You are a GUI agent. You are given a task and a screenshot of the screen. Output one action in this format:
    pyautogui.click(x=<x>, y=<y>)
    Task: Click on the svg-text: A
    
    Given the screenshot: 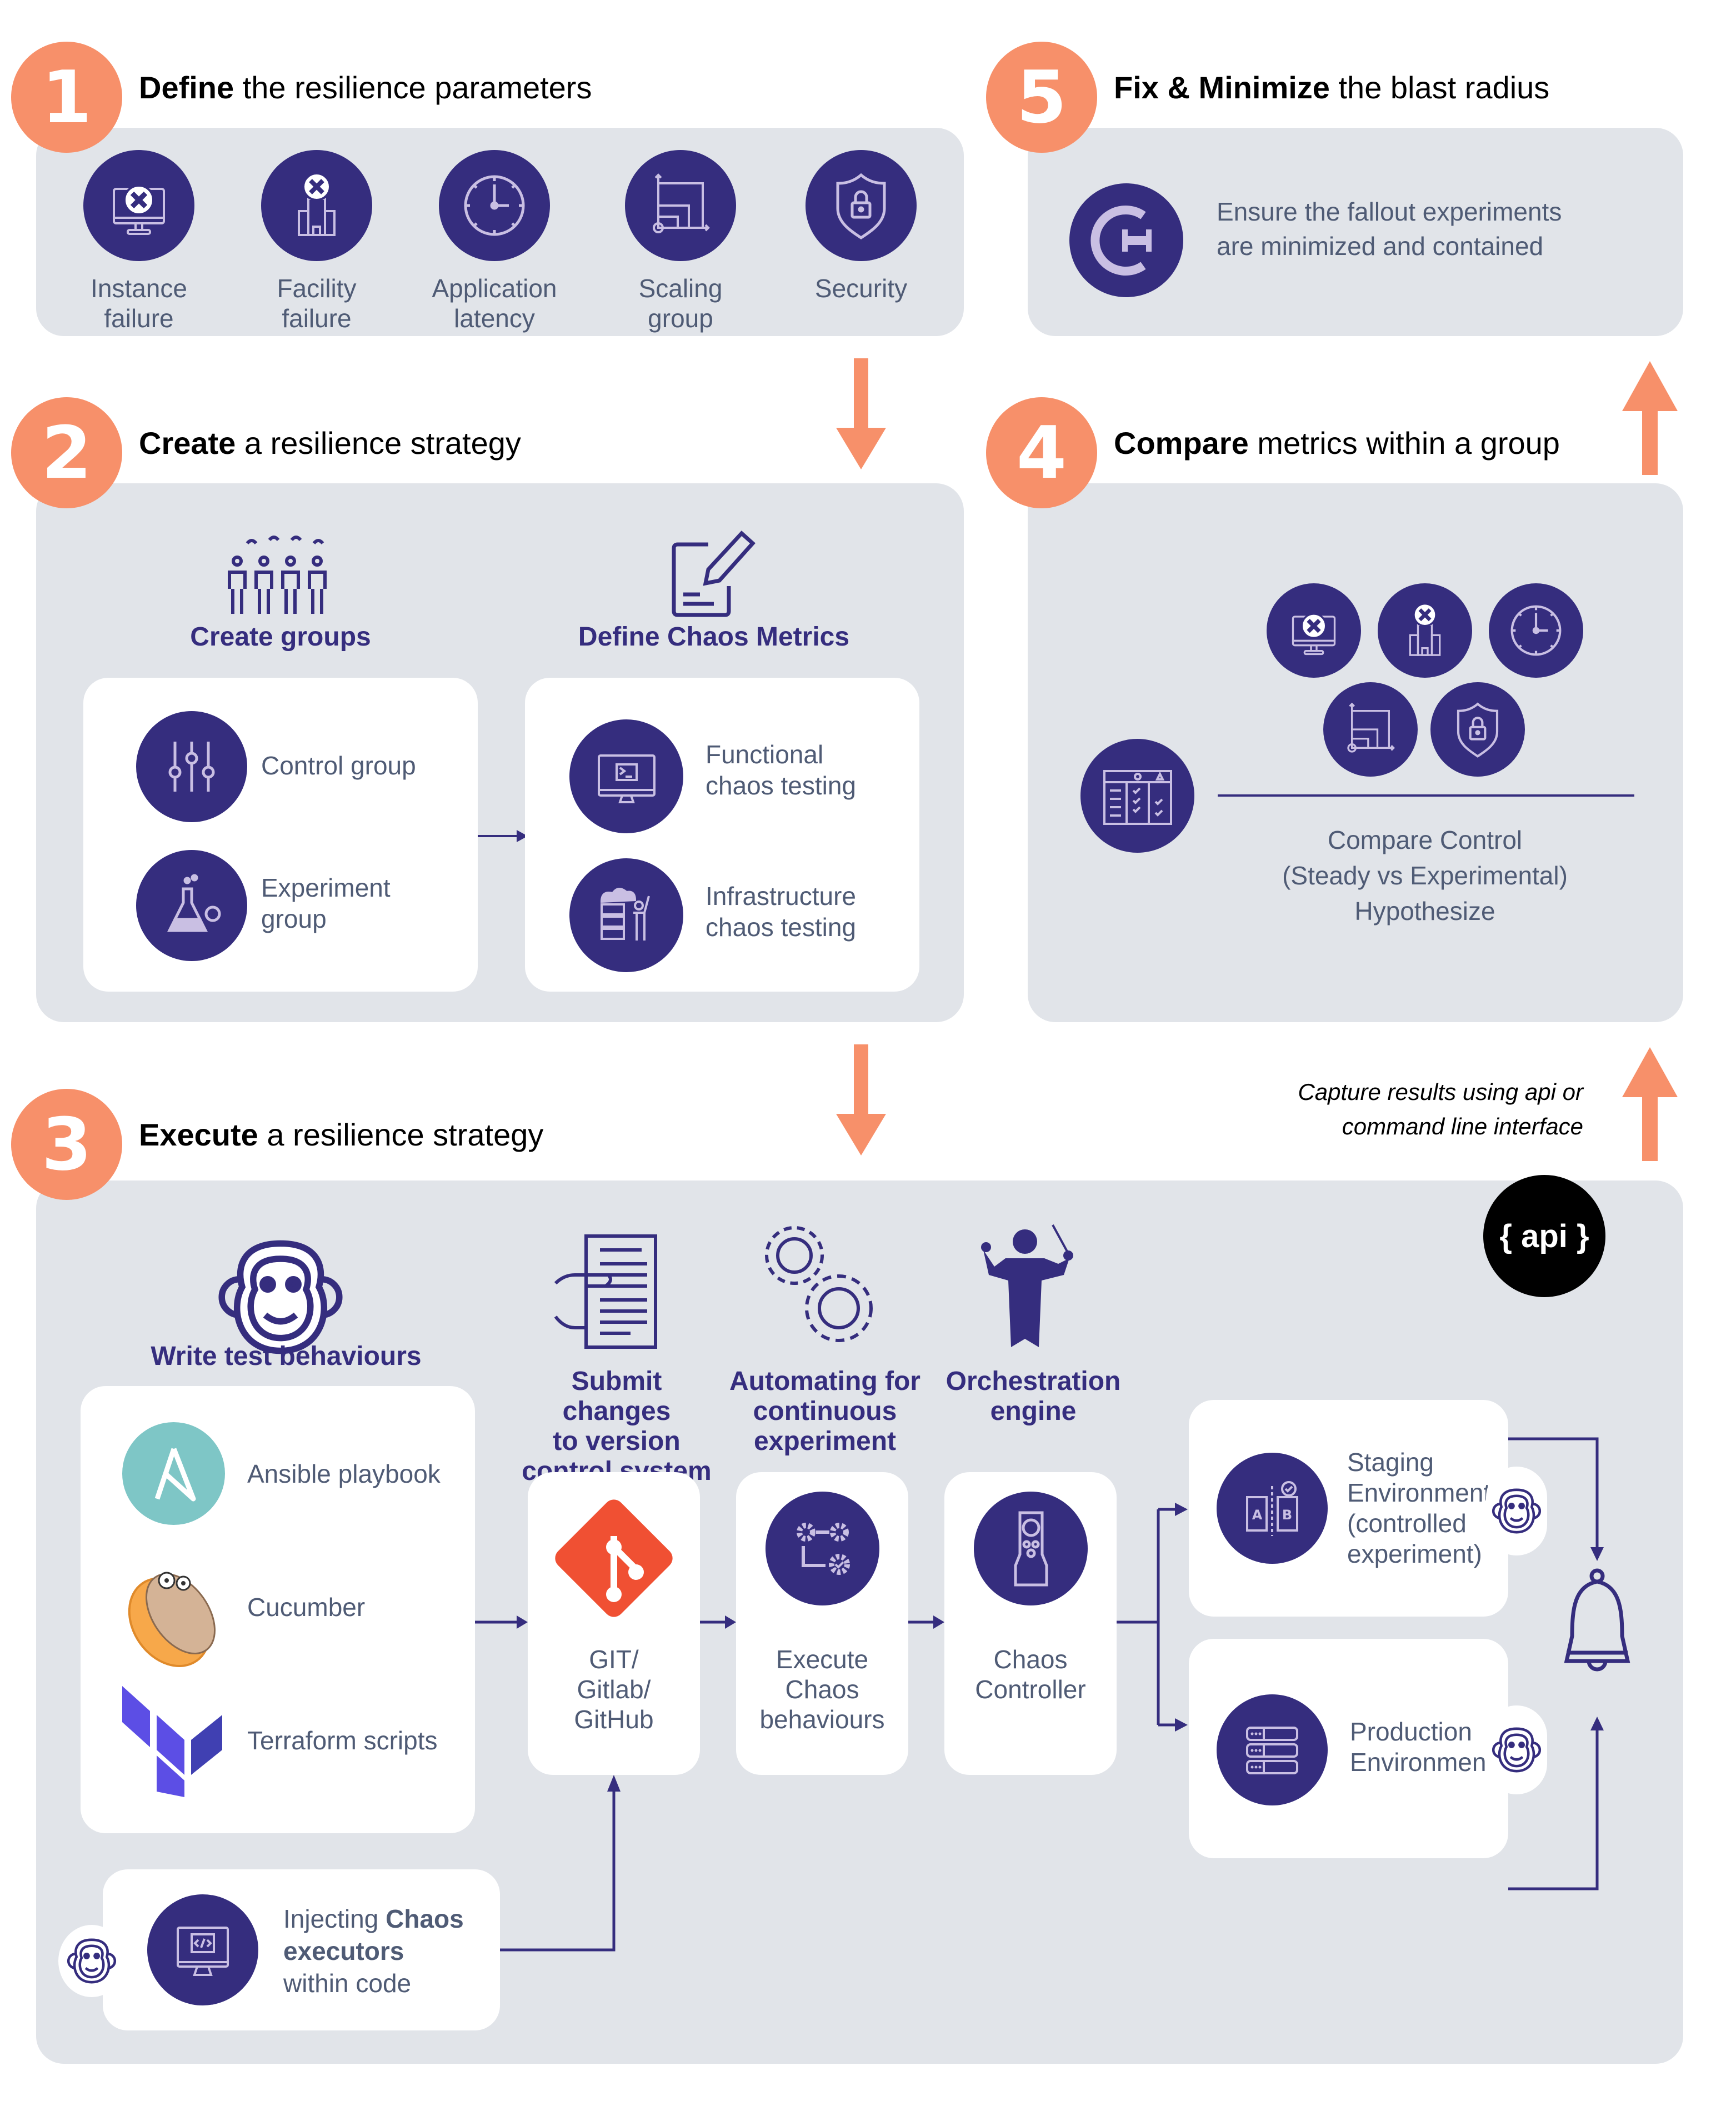 What is the action you would take?
    pyautogui.click(x=1257, y=1515)
    